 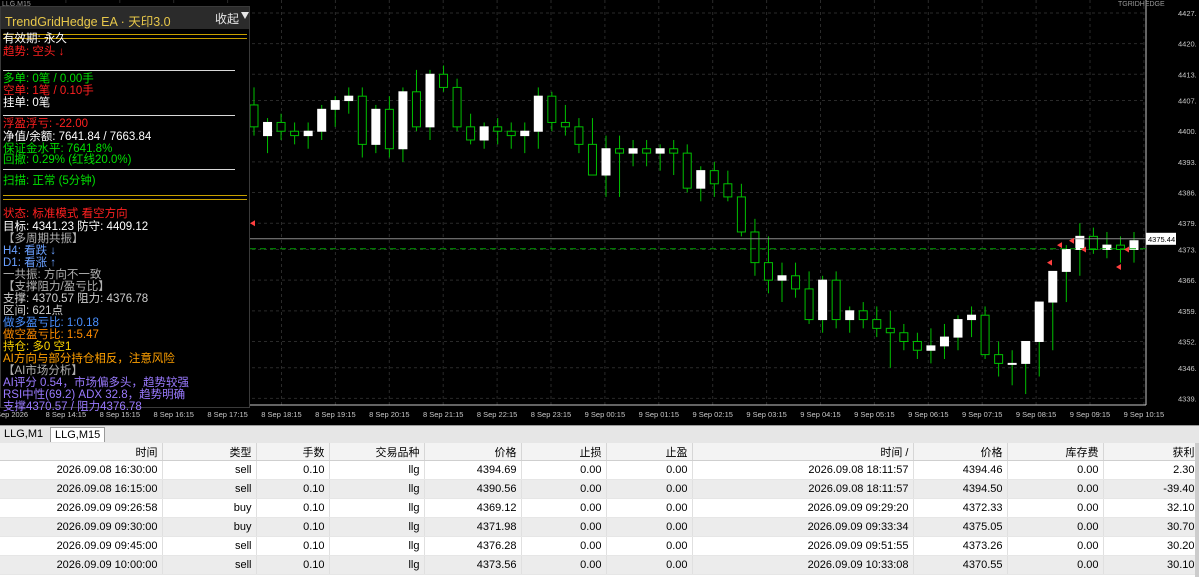 I want to click on tab-llg-m1: LLG,M1, so click(x=23, y=434).